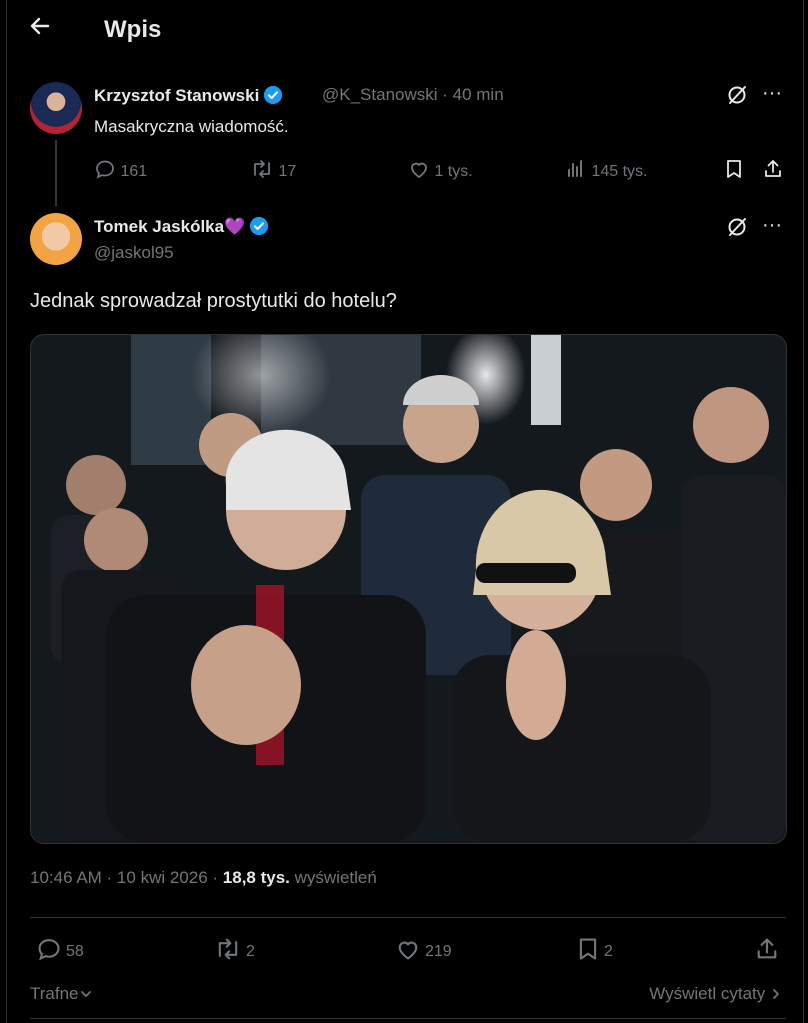 Image resolution: width=808 pixels, height=1023 pixels. I want to click on reply-button: 58, so click(60, 949).